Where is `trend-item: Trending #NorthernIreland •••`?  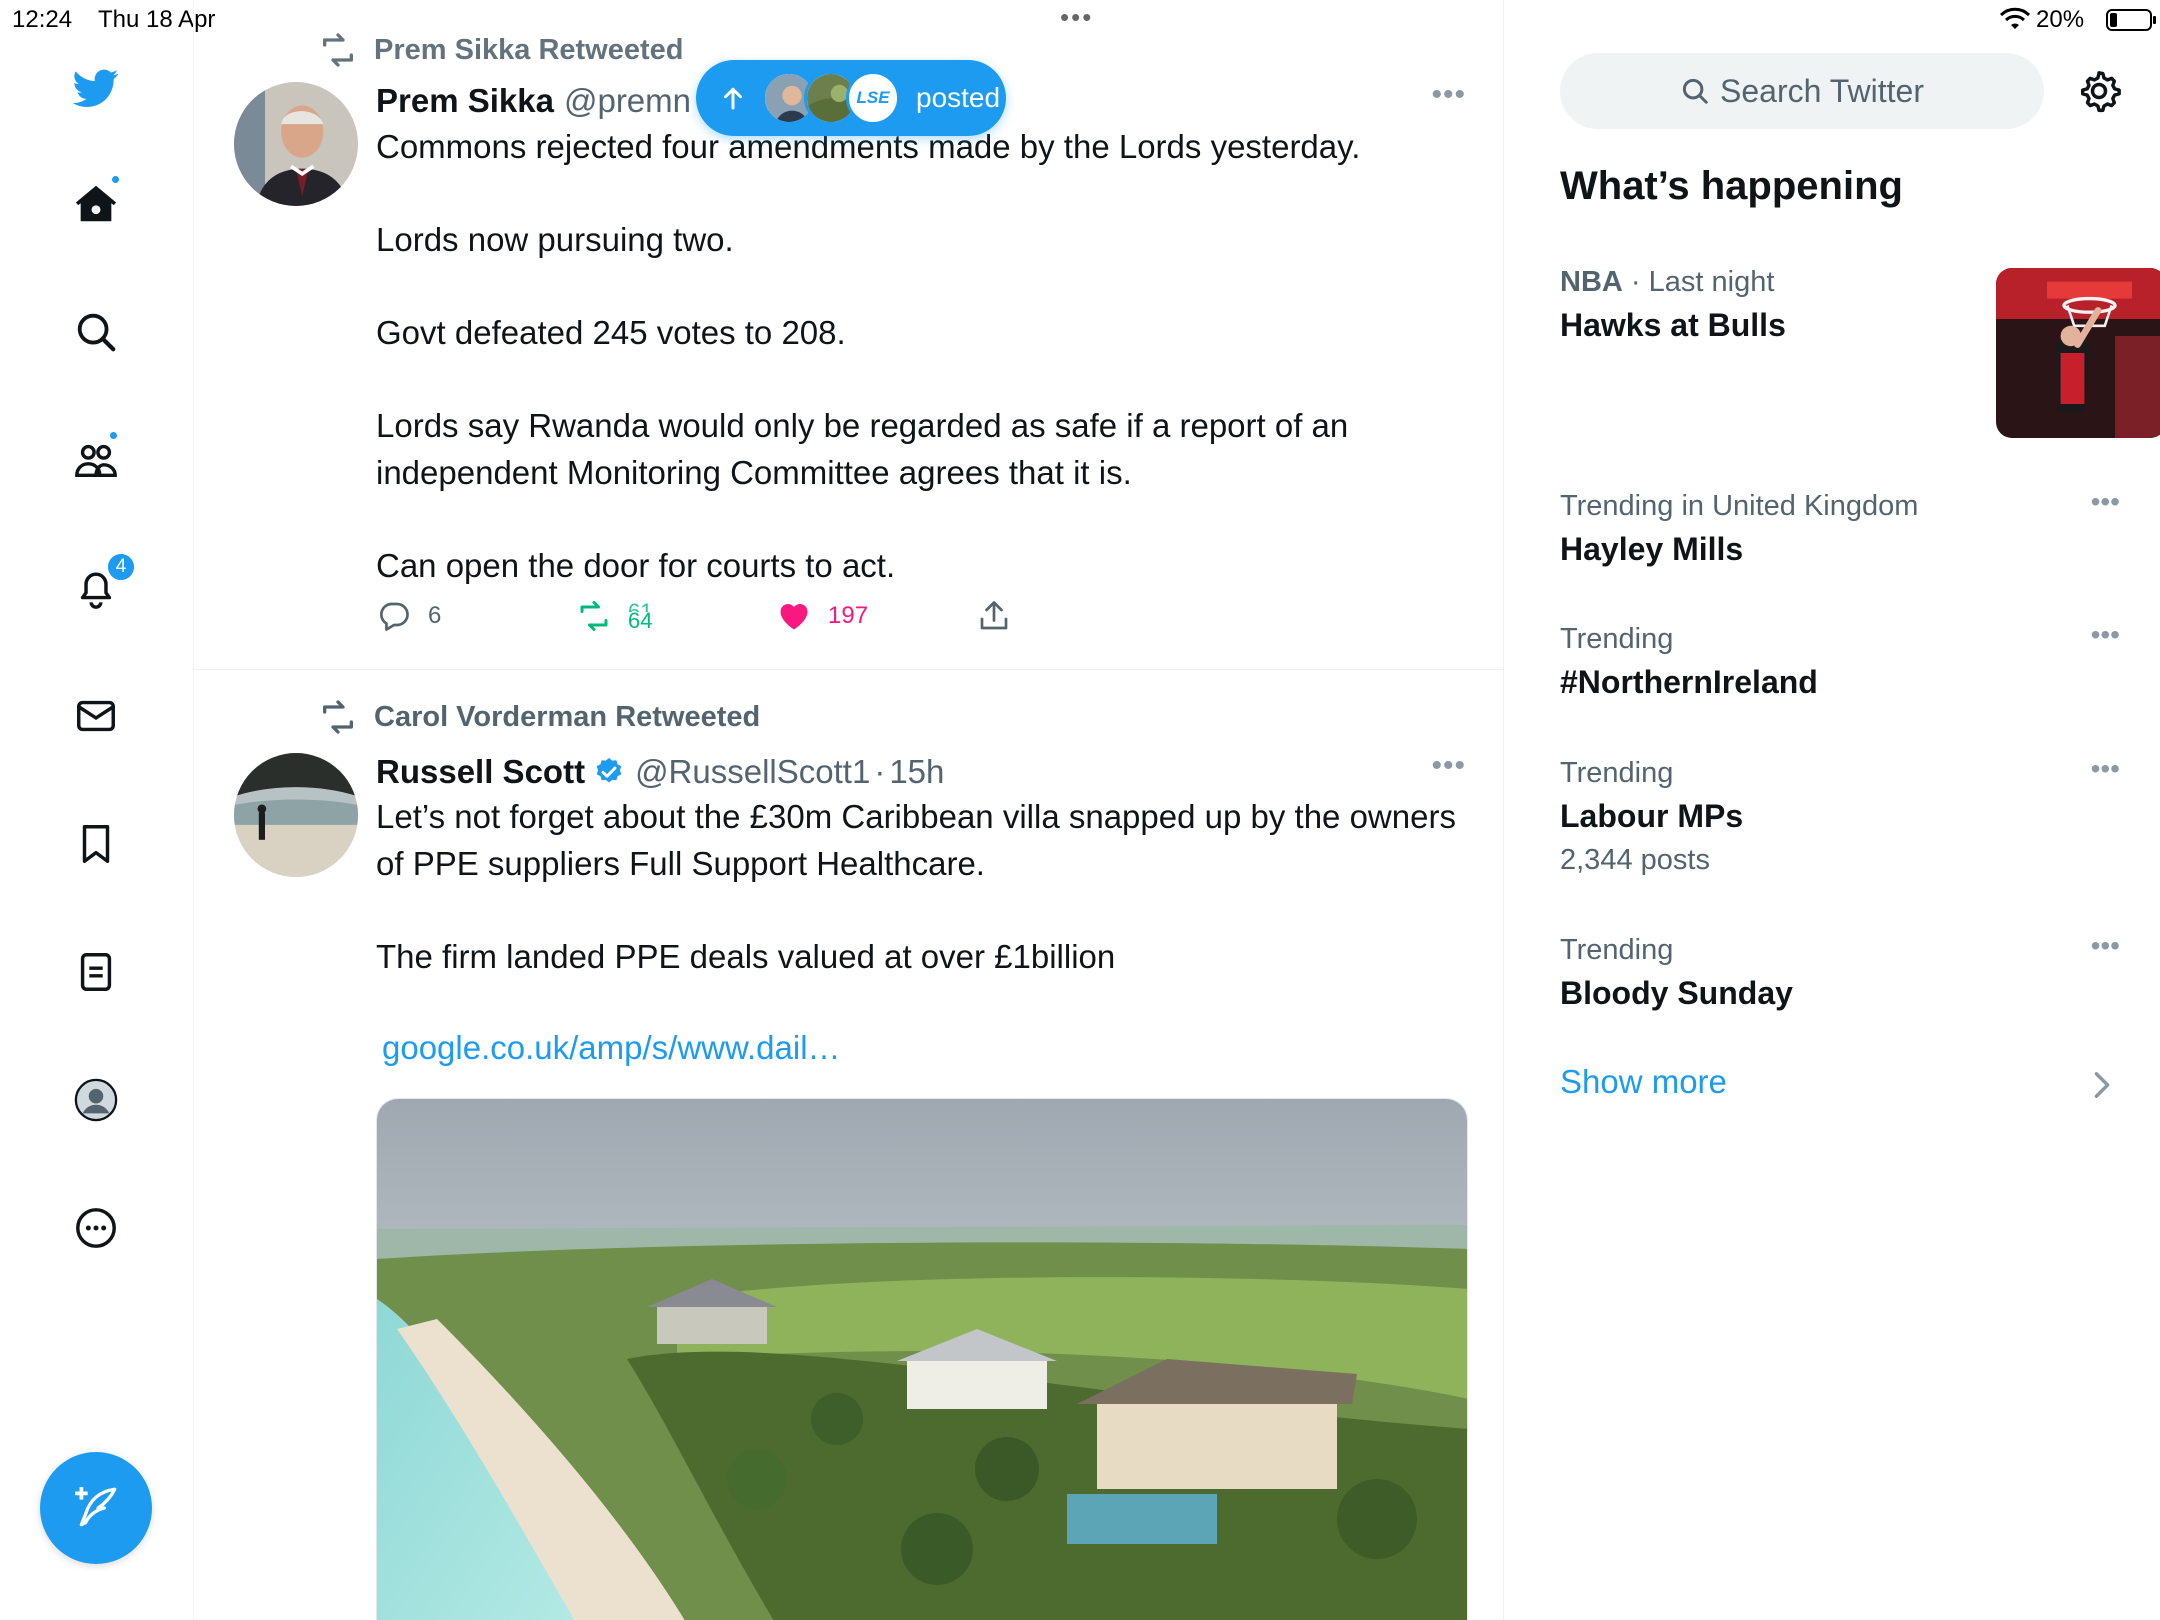 trend-item: Trending #NorthernIreland ••• is located at coordinates (1840, 662).